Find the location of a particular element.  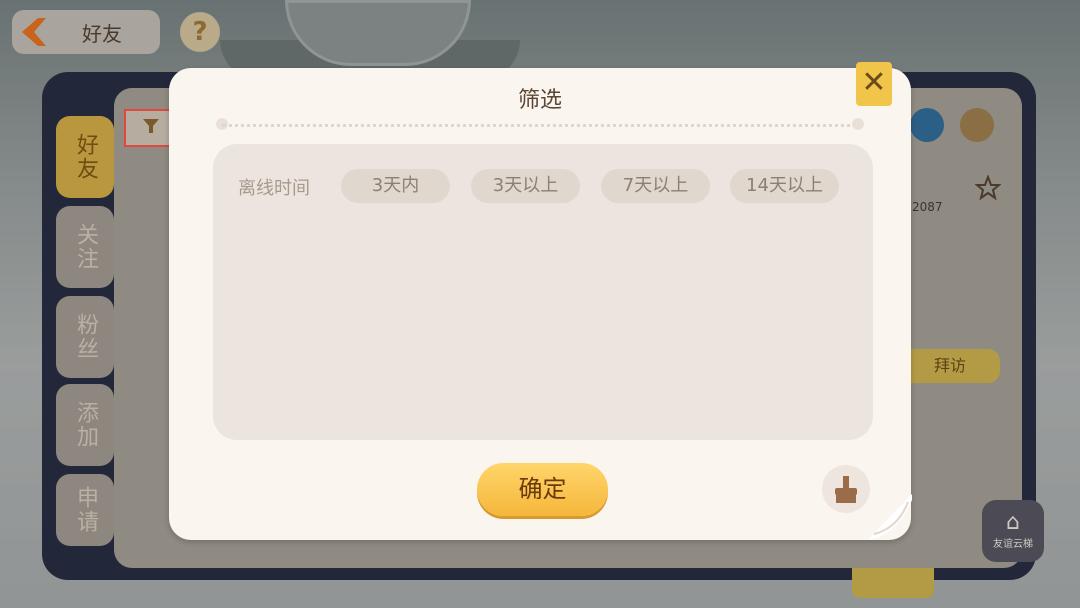

option-over-7-days: 7天以上 is located at coordinates (655, 186).